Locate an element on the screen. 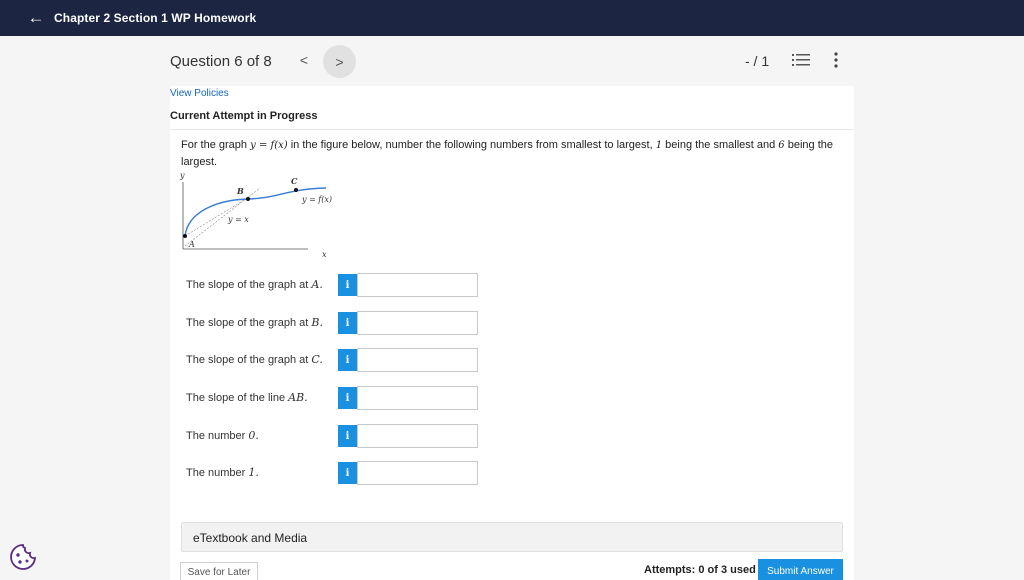  answer-row-slope-c: The slope of the graph at C. i is located at coordinates (336, 360).